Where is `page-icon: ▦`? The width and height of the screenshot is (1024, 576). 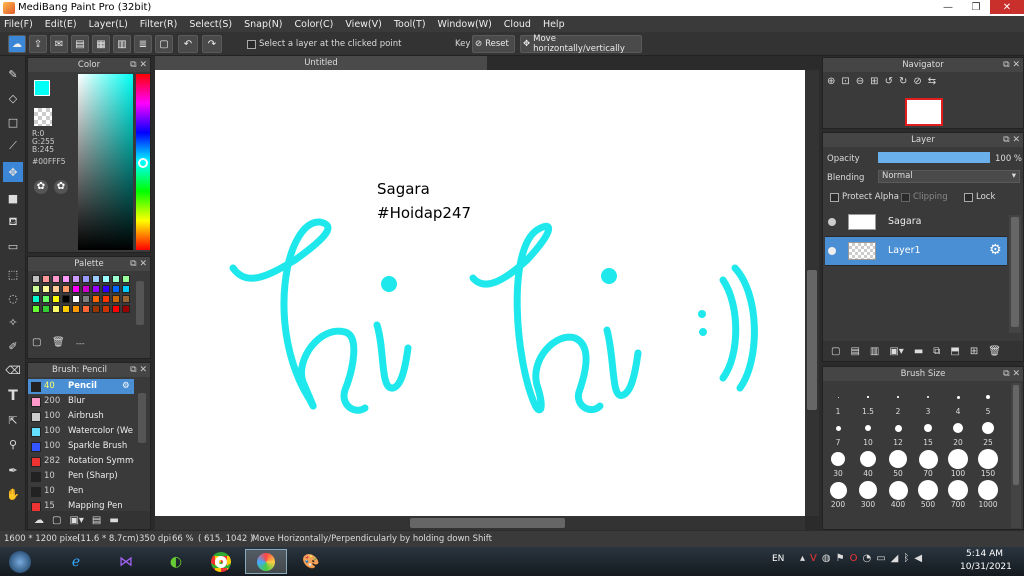 page-icon: ▦ is located at coordinates (101, 44).